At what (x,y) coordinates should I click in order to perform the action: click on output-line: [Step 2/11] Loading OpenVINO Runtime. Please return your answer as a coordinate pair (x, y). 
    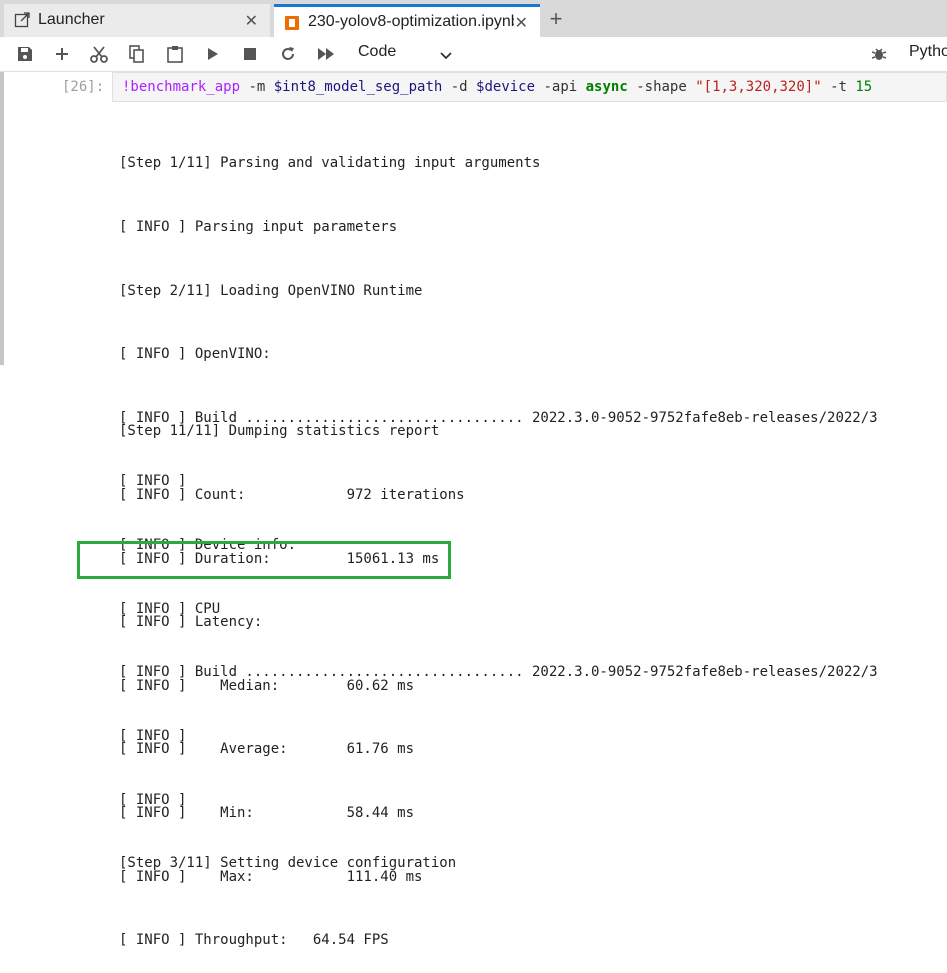
    Looking at the image, I should click on (271, 290).